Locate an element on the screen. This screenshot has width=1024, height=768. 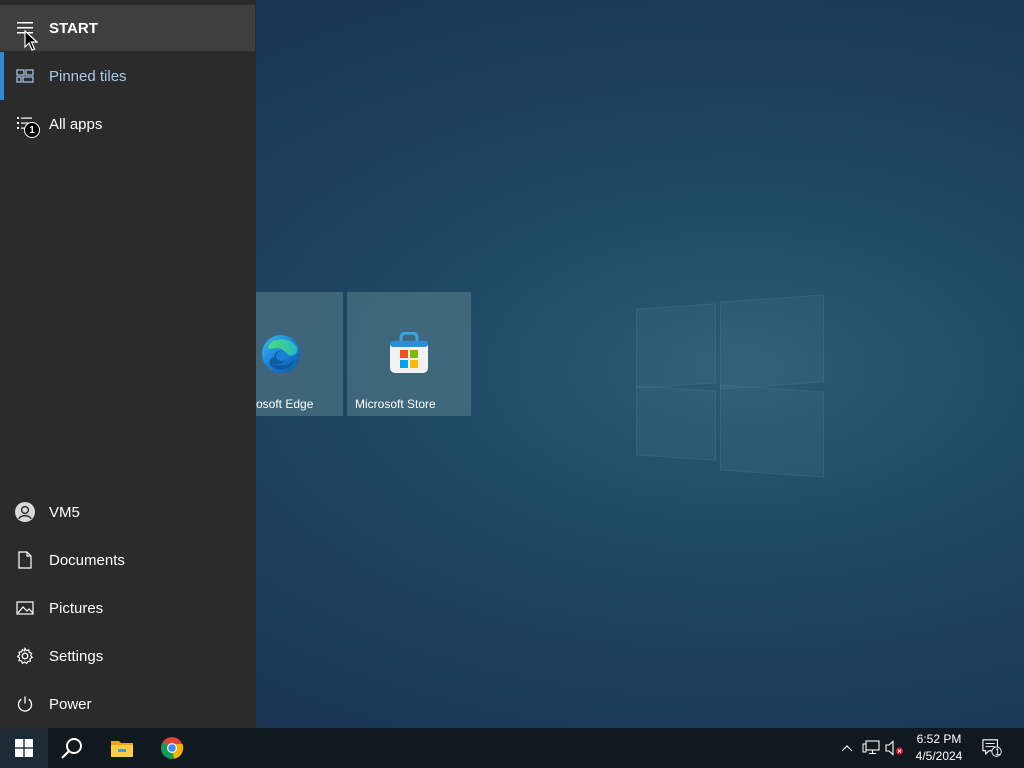
edge-icon is located at coordinates (281, 354).